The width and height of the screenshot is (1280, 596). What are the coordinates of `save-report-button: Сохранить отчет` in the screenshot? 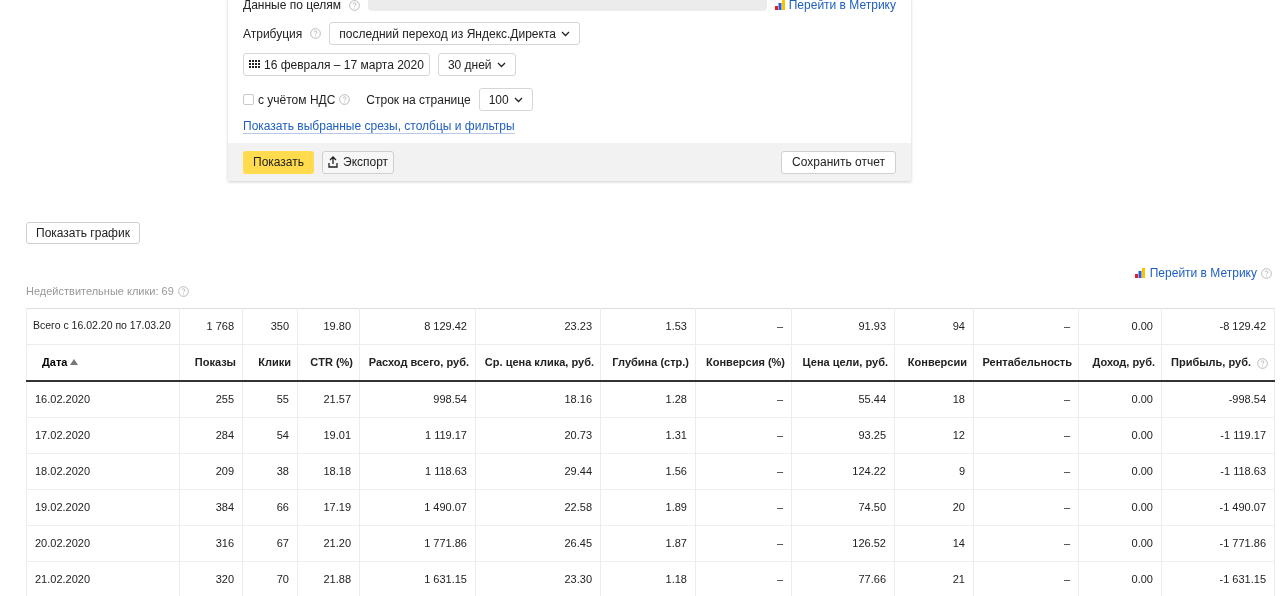 It's located at (838, 162).